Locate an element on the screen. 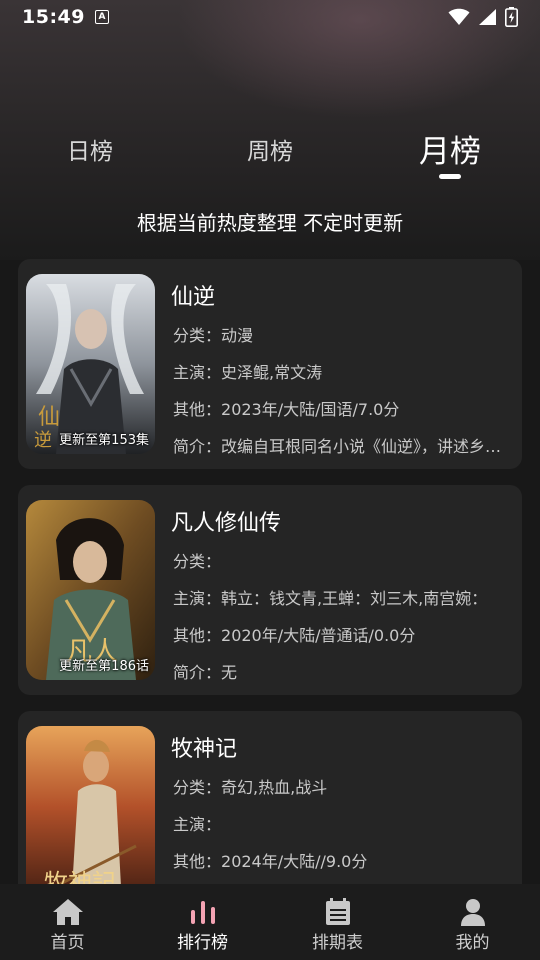 Image resolution: width=540 pixels, height=960 pixels. person-icon is located at coordinates (473, 912).